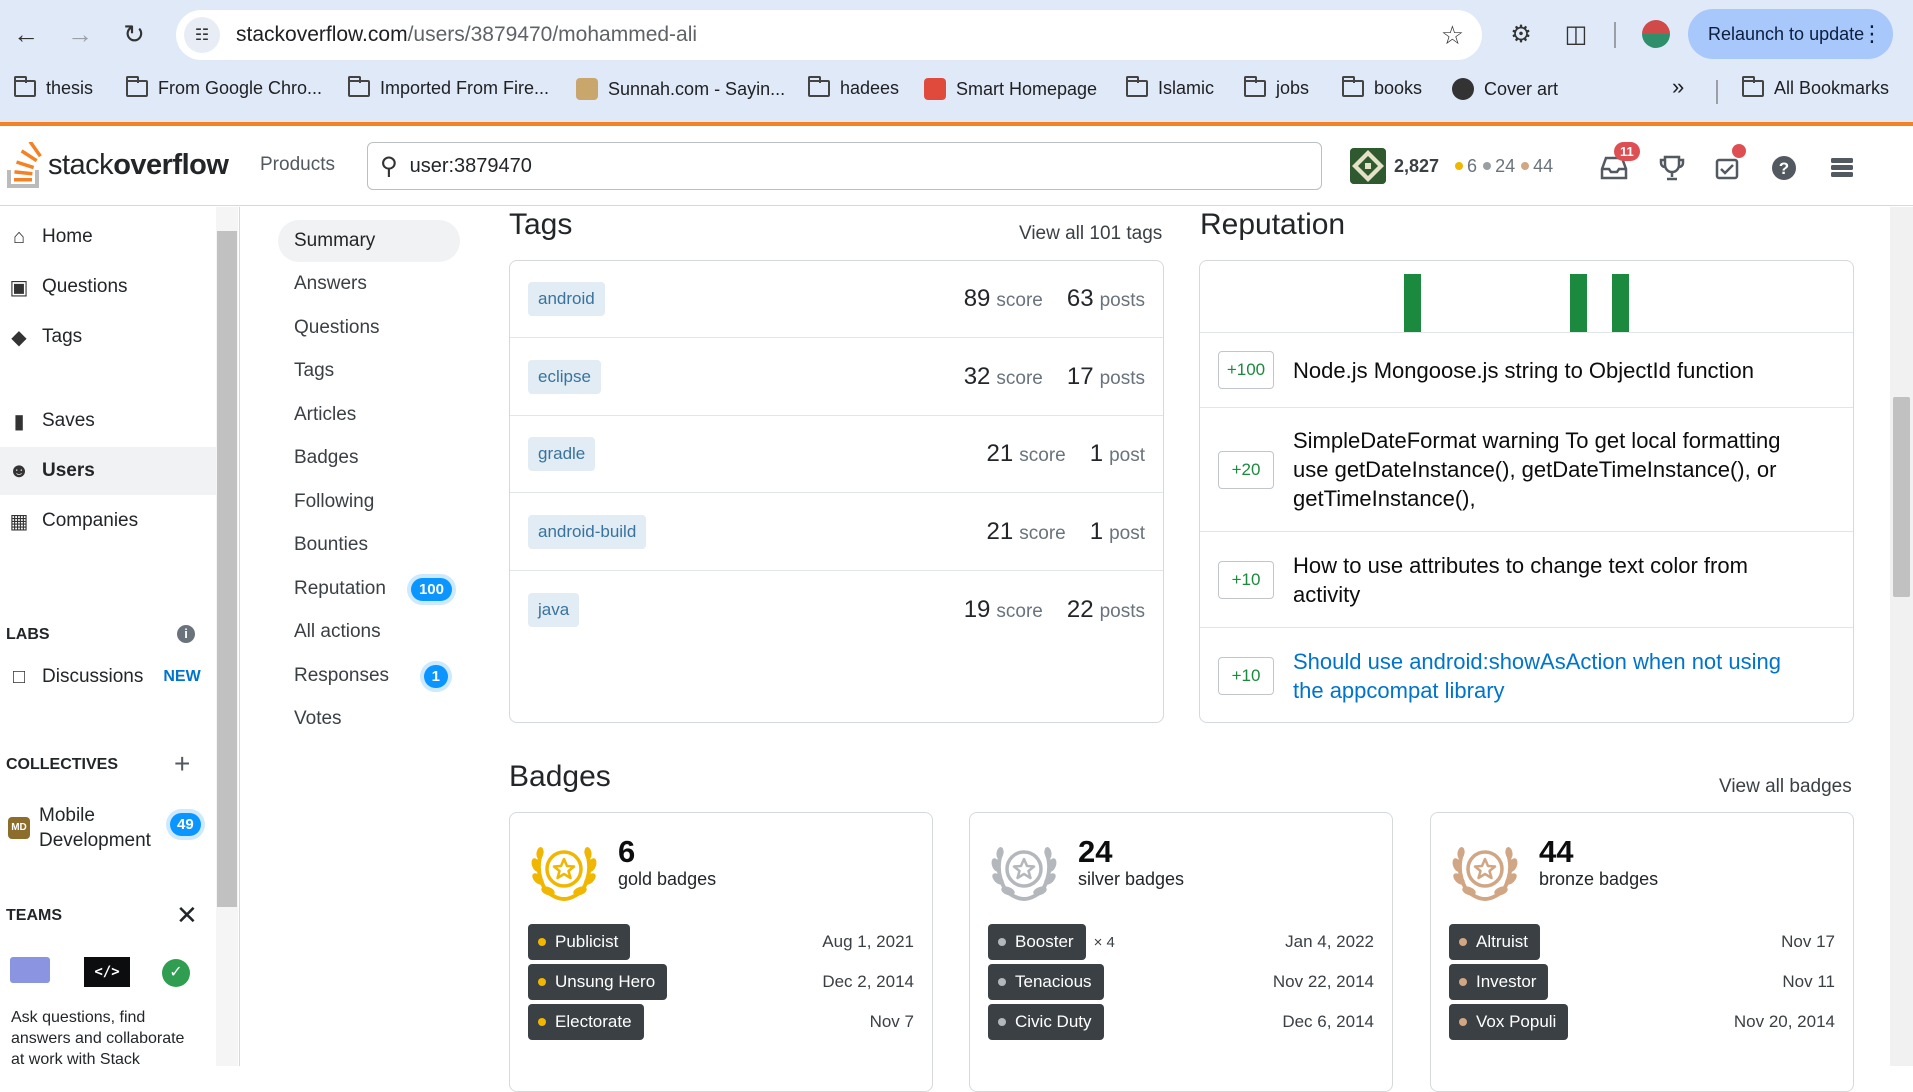 Image resolution: width=1913 pixels, height=1092 pixels. I want to click on tab-bounties: Bounties, so click(369, 545).